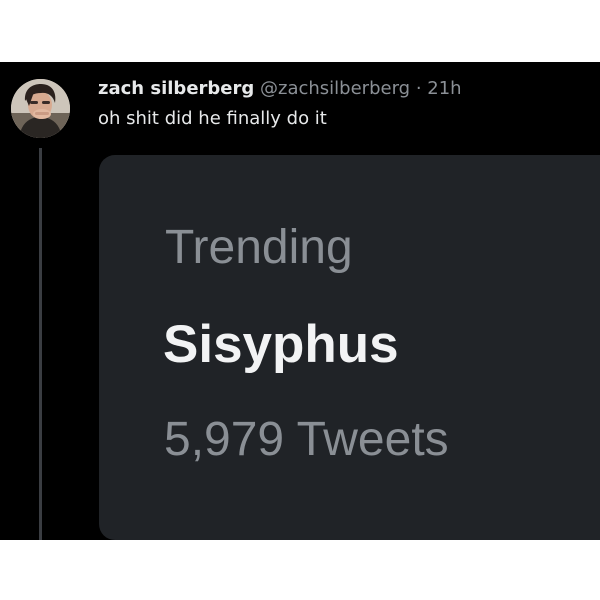 The height and width of the screenshot is (600, 600). Describe the element at coordinates (259, 247) in the screenshot. I see `trending-label: Trending` at that location.